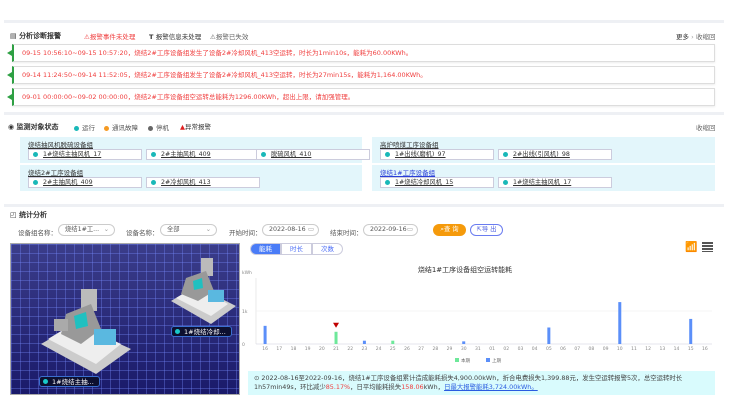 The image size is (739, 419). I want to click on device-item: 2#出线(引风机)_98, so click(555, 154).